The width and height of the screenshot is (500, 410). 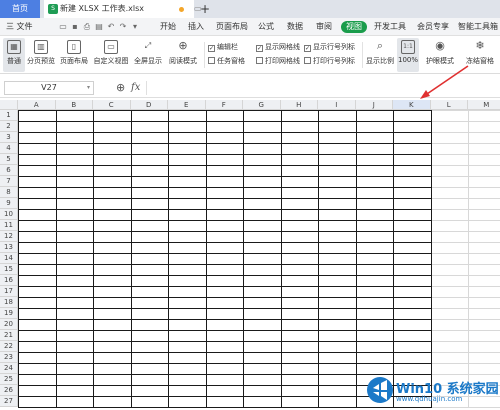 What do you see at coordinates (9, 170) in the screenshot?
I see `row-header-6: 6` at bounding box center [9, 170].